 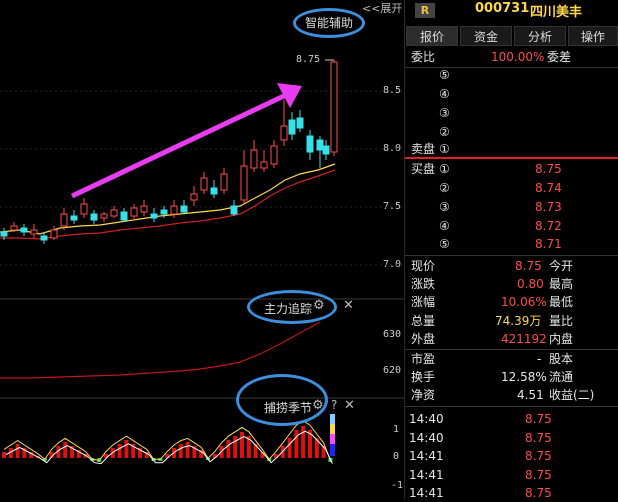 What do you see at coordinates (432, 36) in the screenshot?
I see `tab-quote: 报价` at bounding box center [432, 36].